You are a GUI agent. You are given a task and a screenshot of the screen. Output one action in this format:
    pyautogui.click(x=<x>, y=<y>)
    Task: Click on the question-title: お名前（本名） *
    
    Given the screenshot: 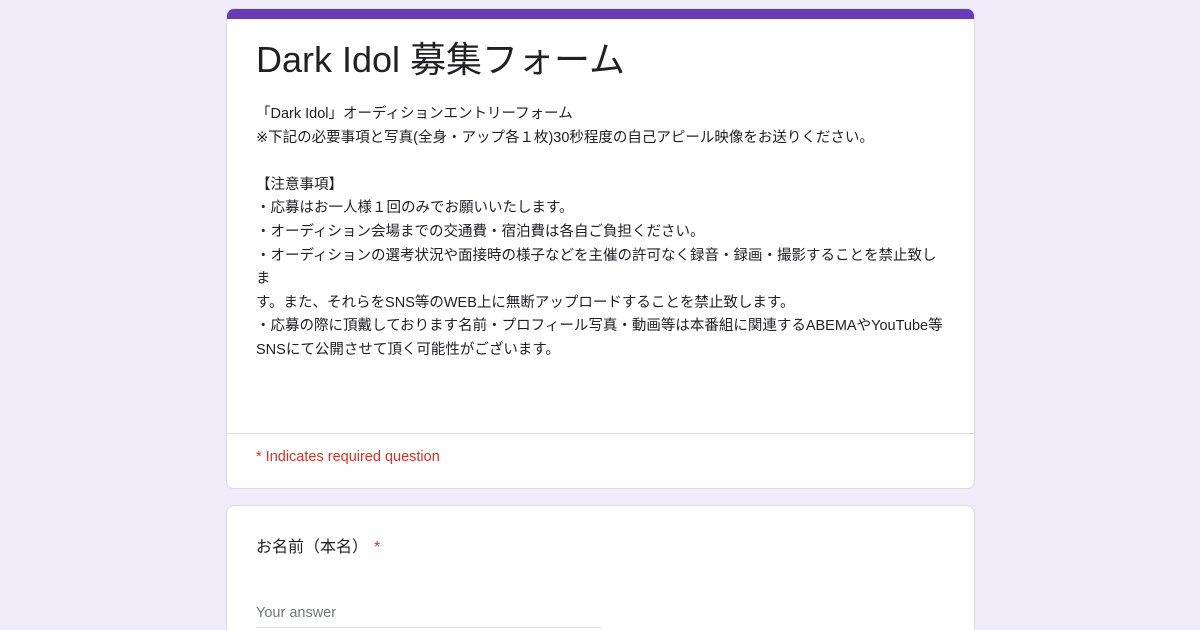 What is the action you would take?
    pyautogui.click(x=318, y=548)
    